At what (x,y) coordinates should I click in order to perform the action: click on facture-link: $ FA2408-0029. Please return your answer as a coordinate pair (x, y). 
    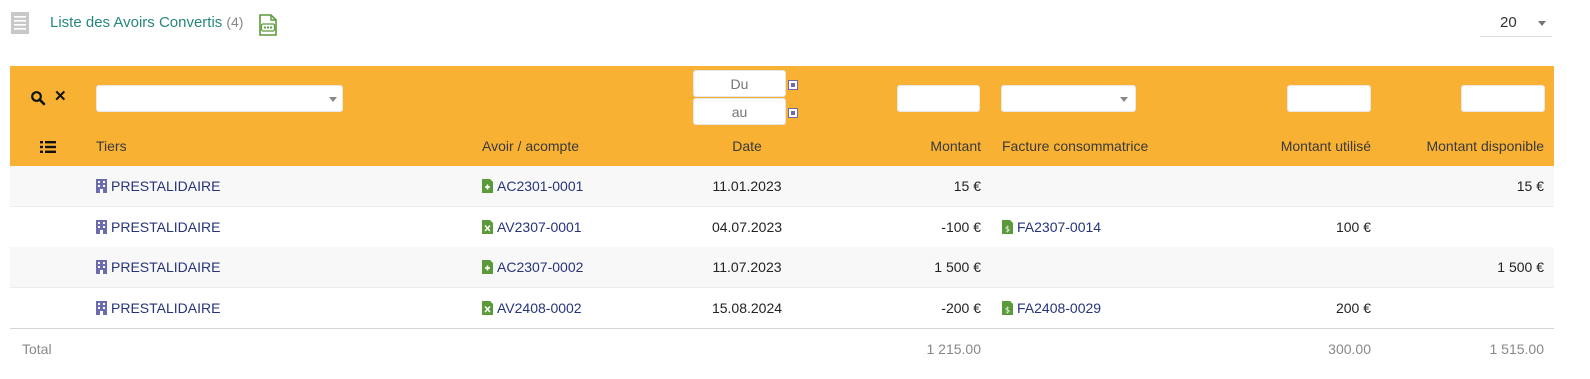
    Looking at the image, I should click on (1051, 308).